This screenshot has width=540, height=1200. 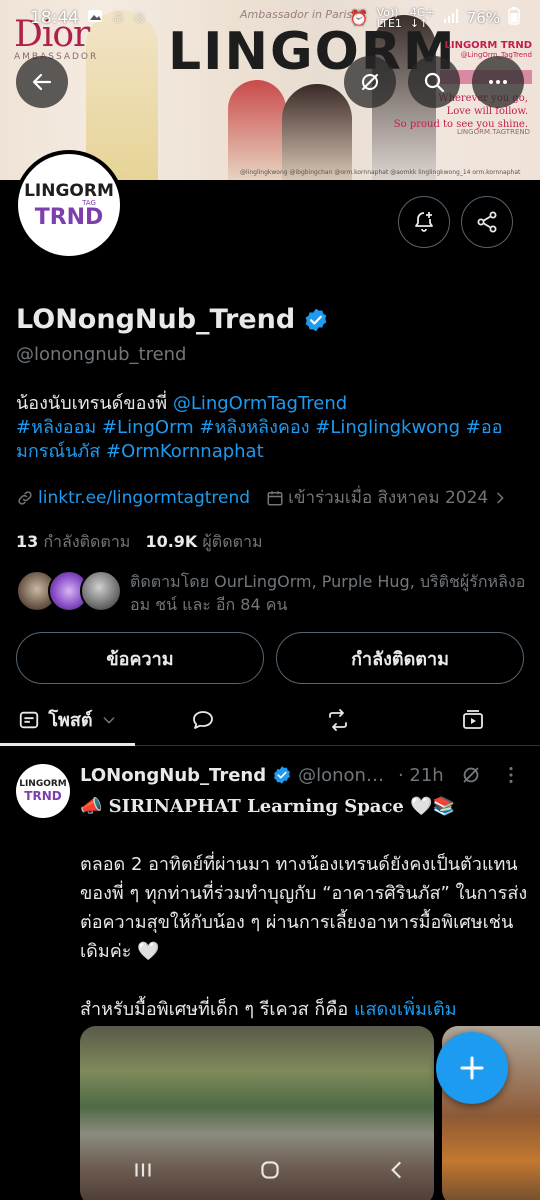 I want to click on avatar-logo-bottom: TRND, so click(x=69, y=217).